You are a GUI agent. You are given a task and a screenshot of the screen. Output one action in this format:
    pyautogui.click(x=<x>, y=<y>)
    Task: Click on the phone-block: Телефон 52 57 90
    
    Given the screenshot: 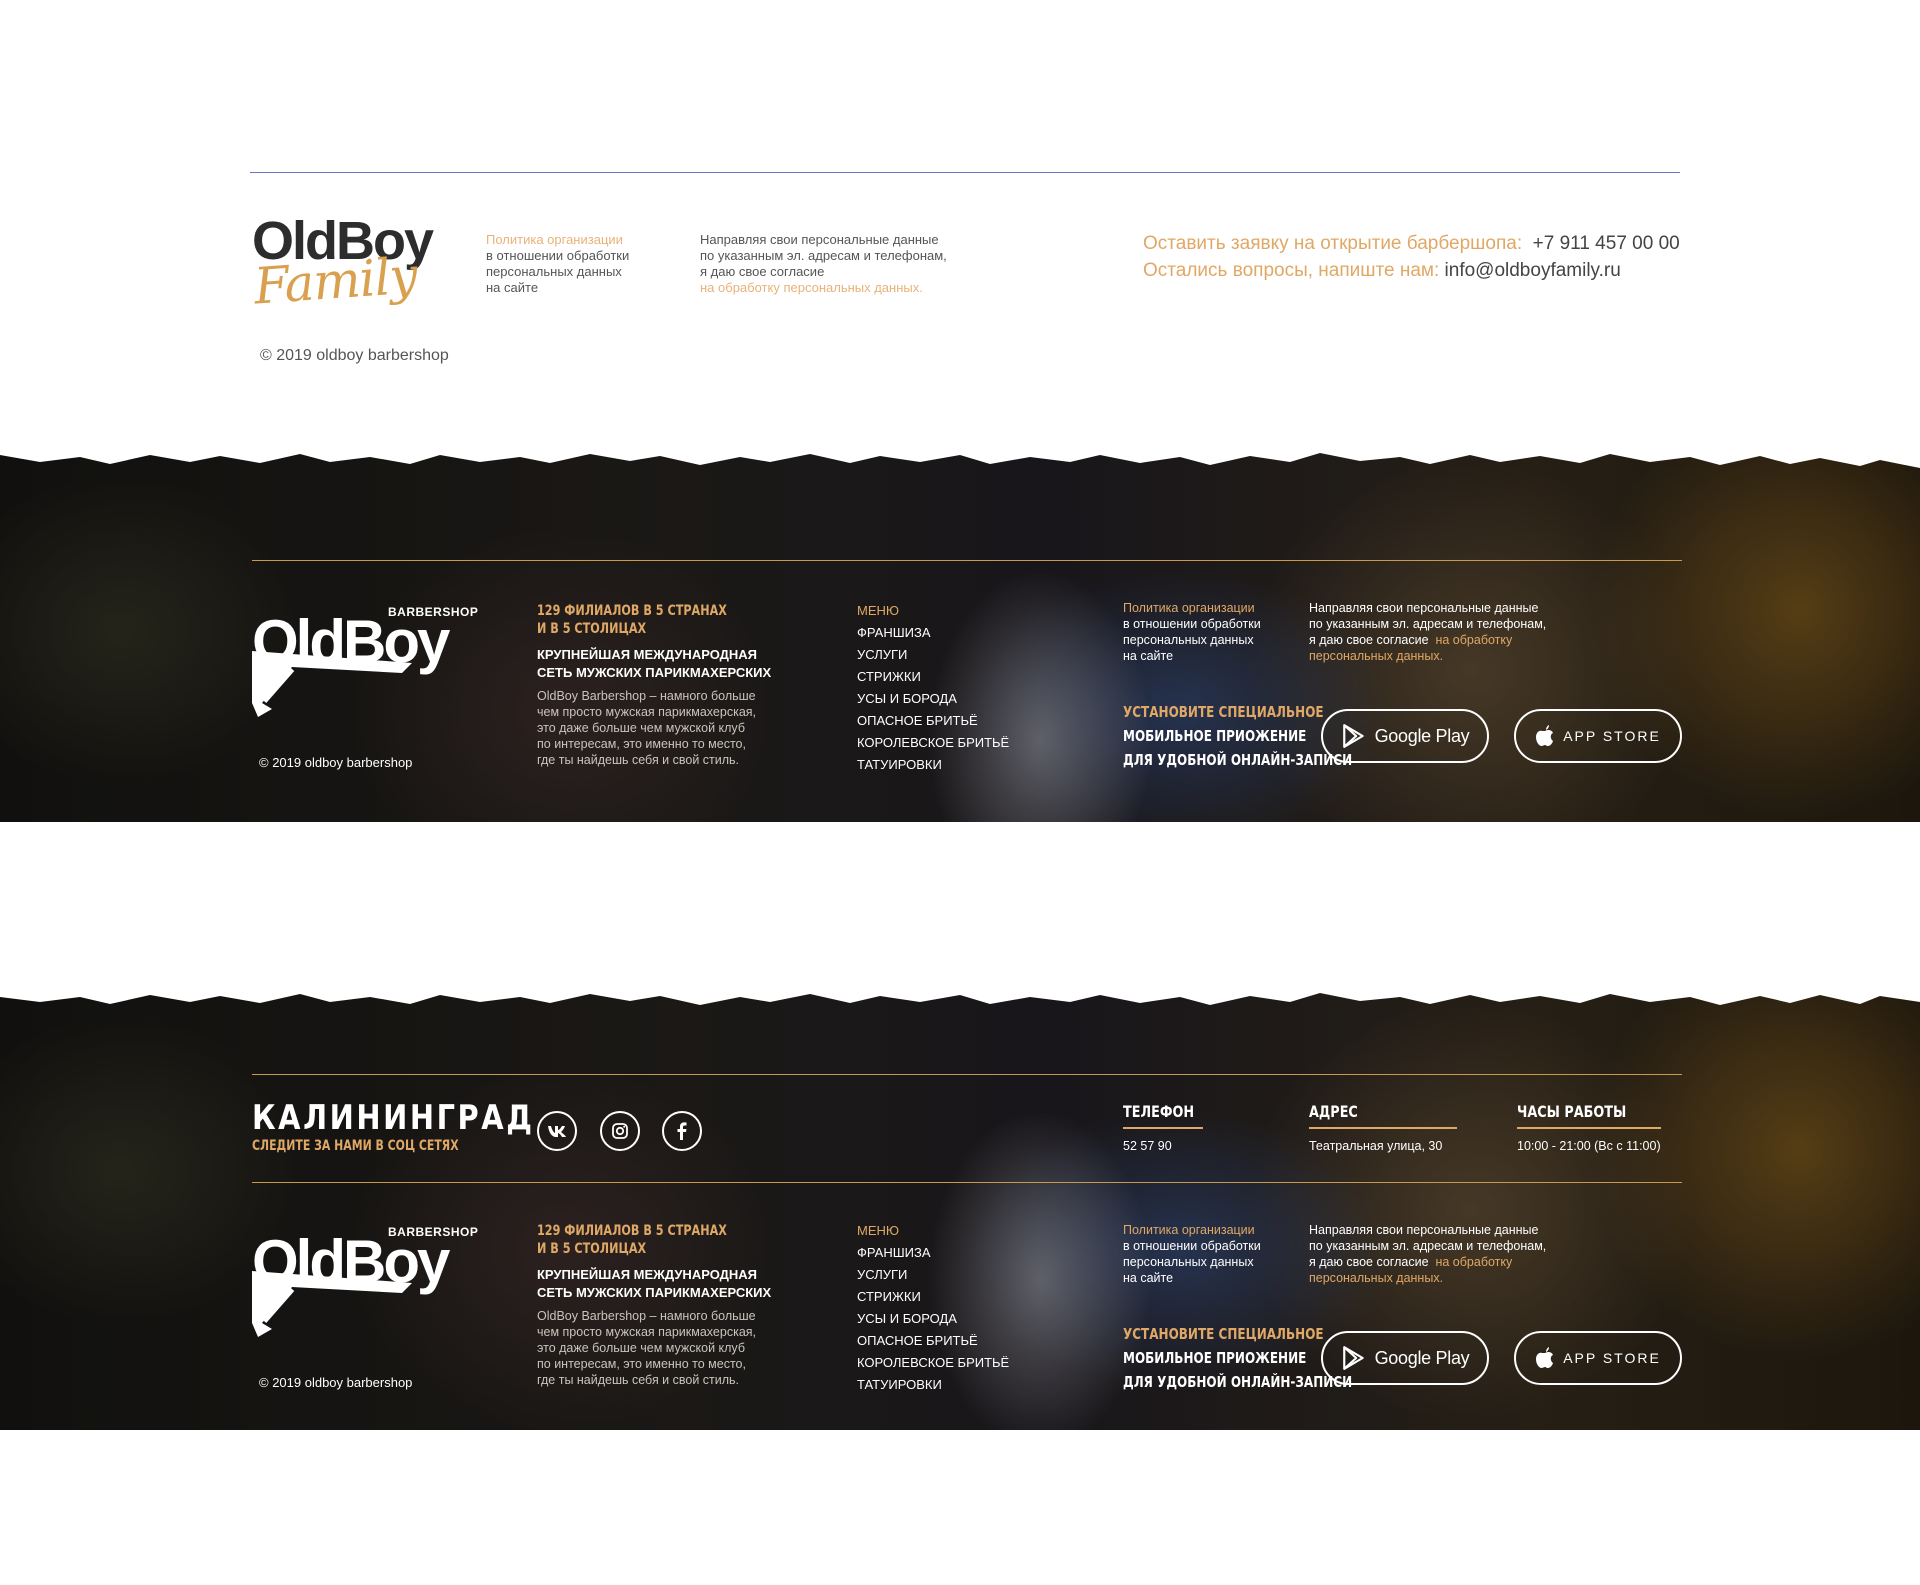 What is the action you would take?
    pyautogui.click(x=1163, y=1127)
    